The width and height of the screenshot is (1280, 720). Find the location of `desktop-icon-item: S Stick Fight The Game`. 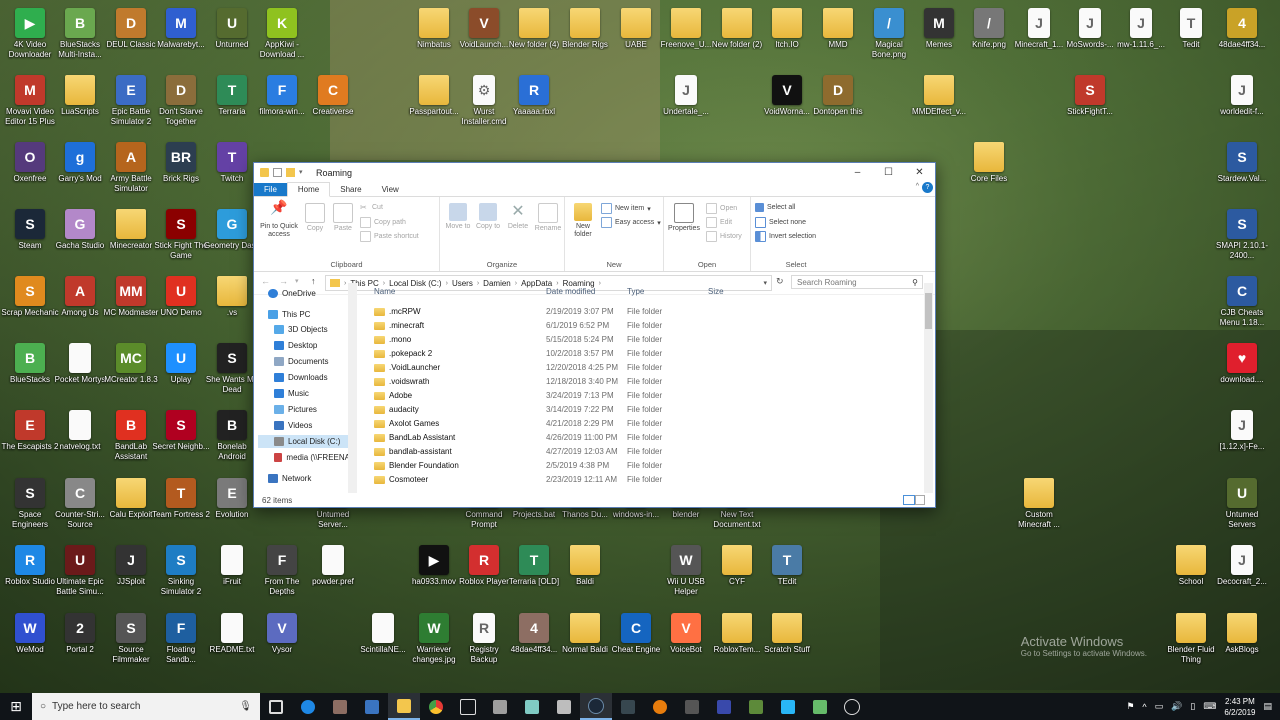

desktop-icon-item: S Stick Fight The Game is located at coordinates (181, 238).